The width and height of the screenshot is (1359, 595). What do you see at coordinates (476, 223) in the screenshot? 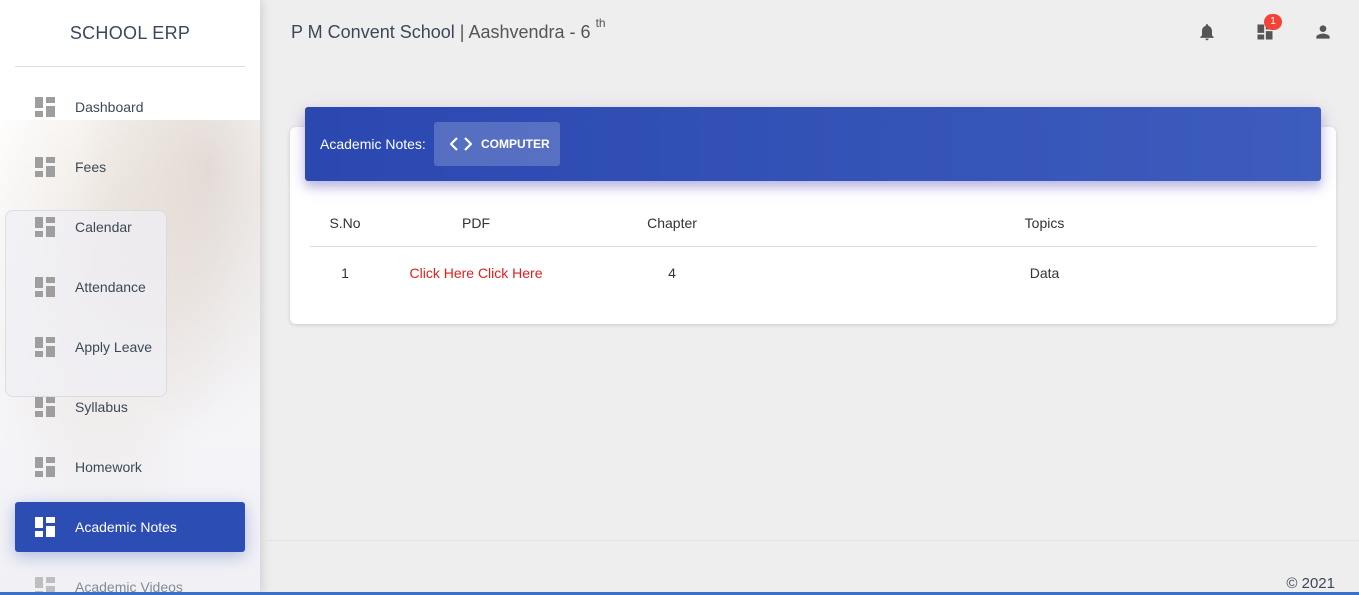
I see `column-header-pdf: PDF` at bounding box center [476, 223].